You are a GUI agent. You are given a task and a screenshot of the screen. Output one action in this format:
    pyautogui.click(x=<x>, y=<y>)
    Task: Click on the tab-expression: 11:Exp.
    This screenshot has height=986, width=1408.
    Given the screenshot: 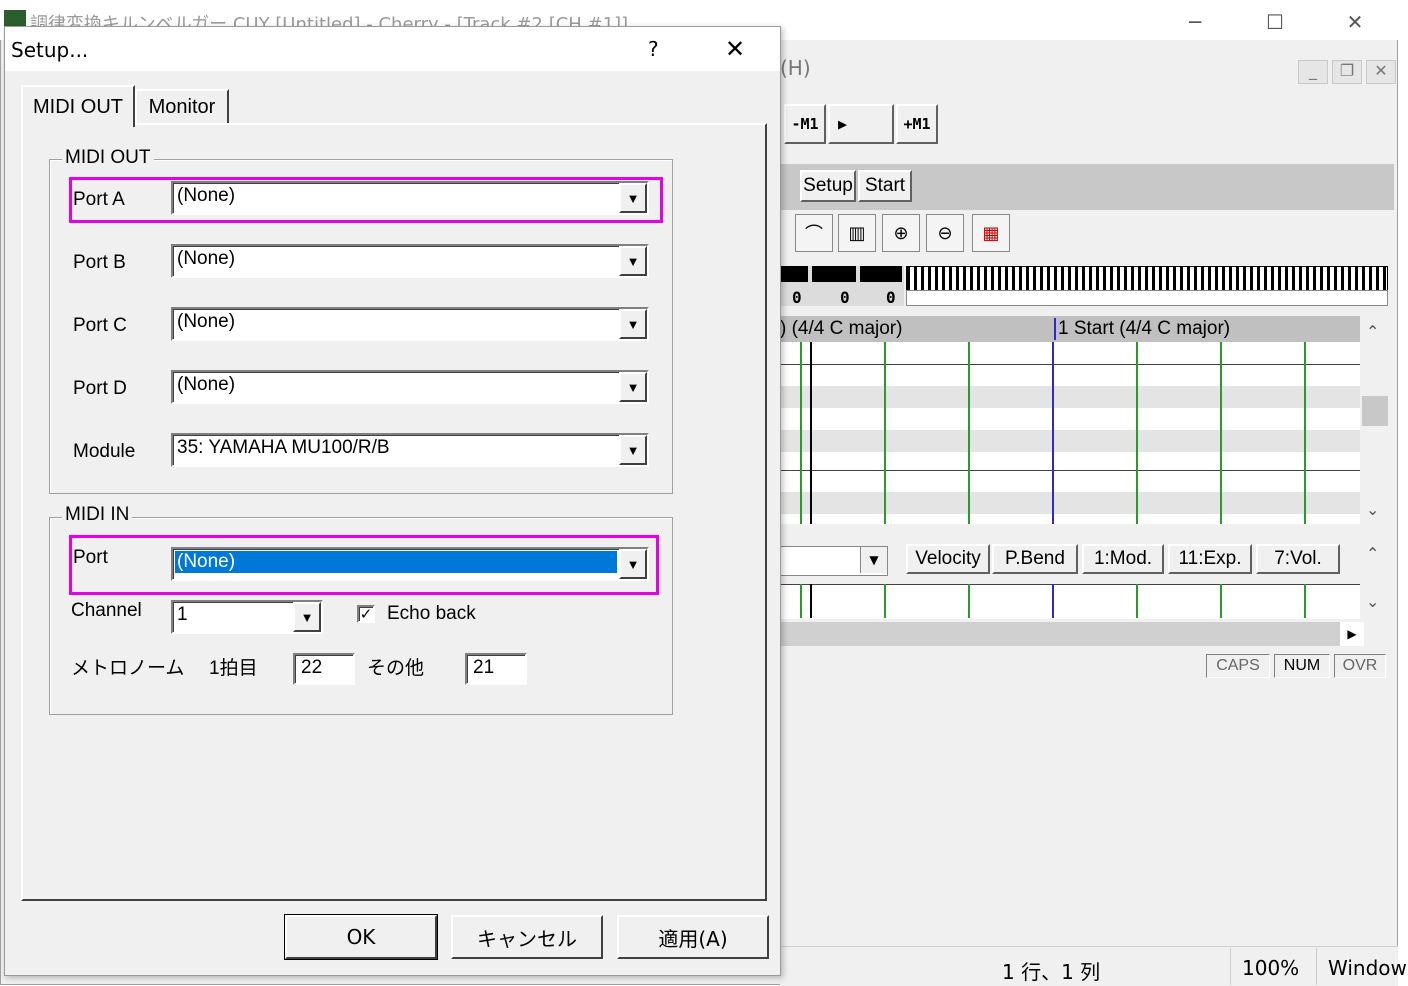 What is the action you would take?
    pyautogui.click(x=1210, y=559)
    